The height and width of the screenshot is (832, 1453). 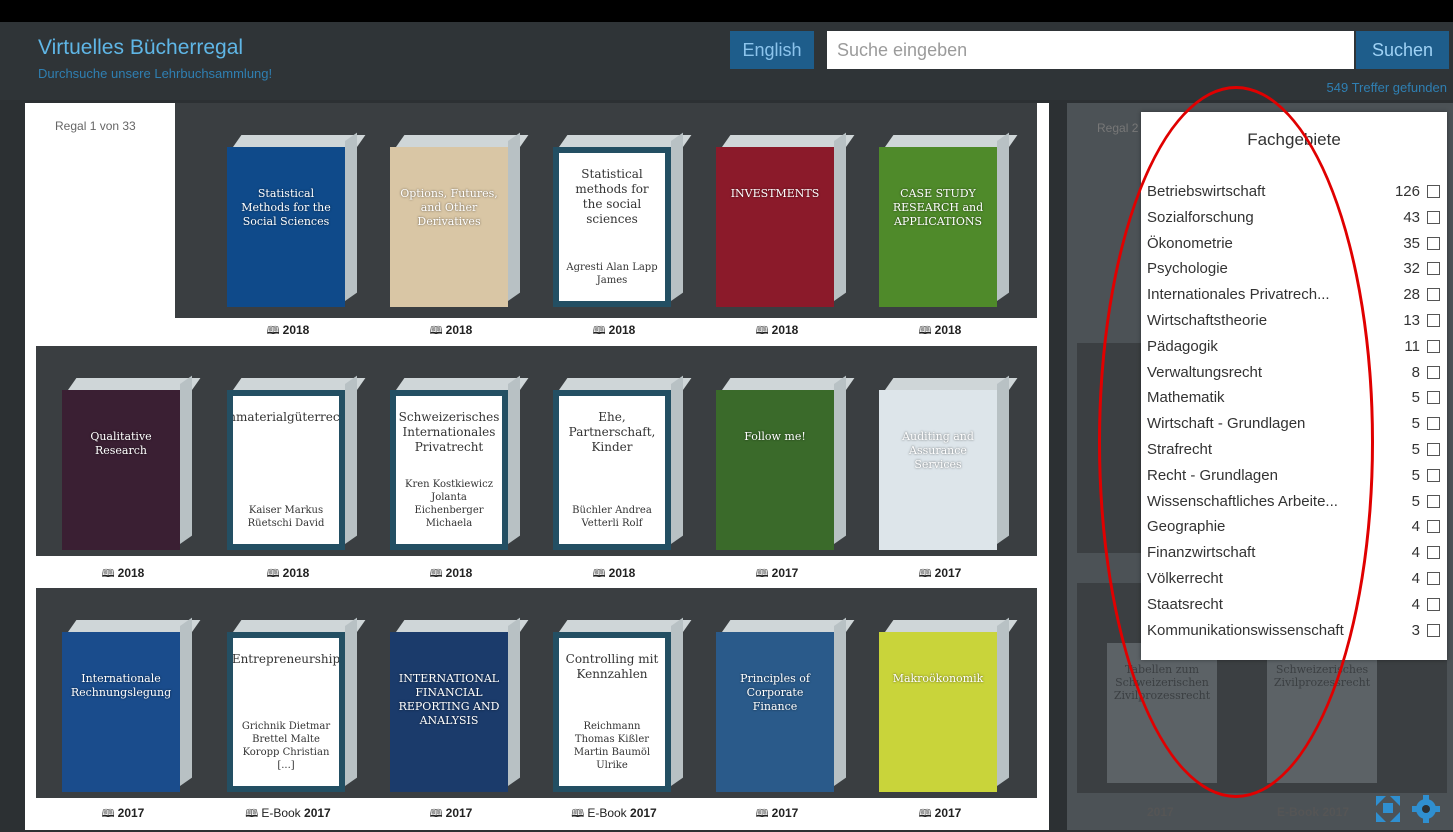 What do you see at coordinates (1408, 809) in the screenshot?
I see `icon-group` at bounding box center [1408, 809].